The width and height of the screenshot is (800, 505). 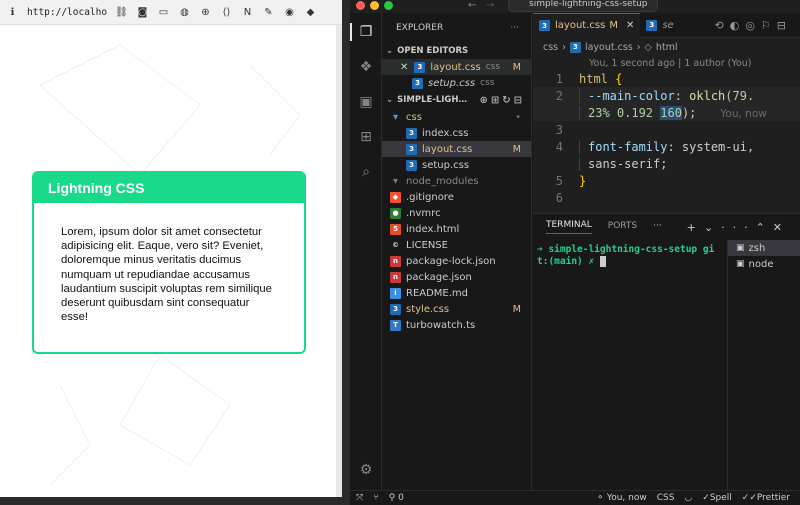 I want to click on code-token: }, so click(x=583, y=180).